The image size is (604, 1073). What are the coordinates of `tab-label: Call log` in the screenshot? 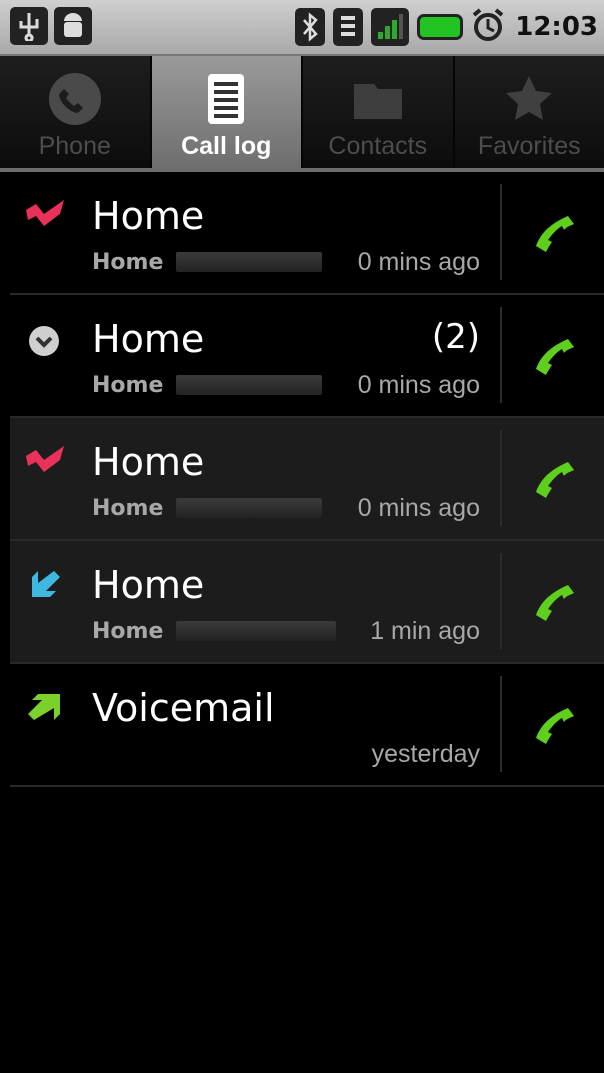 It's located at (226, 146).